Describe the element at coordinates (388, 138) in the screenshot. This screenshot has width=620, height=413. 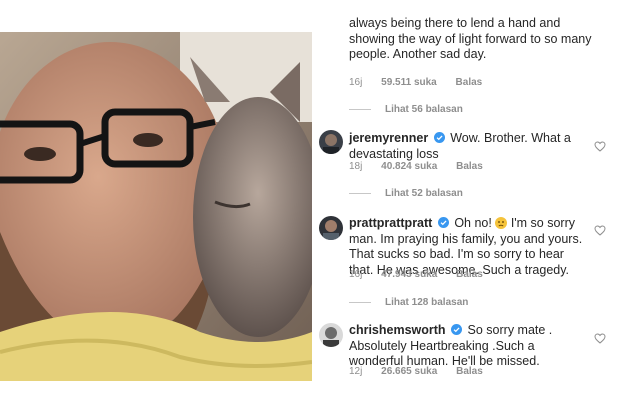
I see `comment-username: jeremyrenner` at that location.